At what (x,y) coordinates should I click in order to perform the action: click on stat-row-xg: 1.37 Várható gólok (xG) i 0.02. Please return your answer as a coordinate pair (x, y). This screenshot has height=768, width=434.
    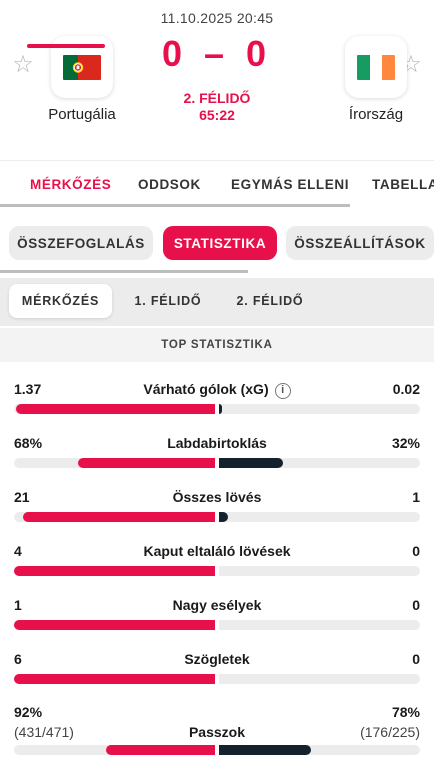
    Looking at the image, I should click on (217, 397).